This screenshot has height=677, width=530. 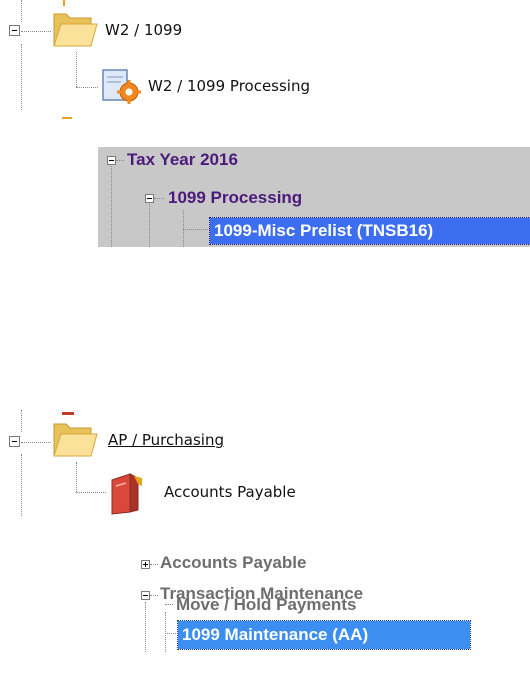 What do you see at coordinates (121, 86) in the screenshot?
I see `processing-gear-icon` at bounding box center [121, 86].